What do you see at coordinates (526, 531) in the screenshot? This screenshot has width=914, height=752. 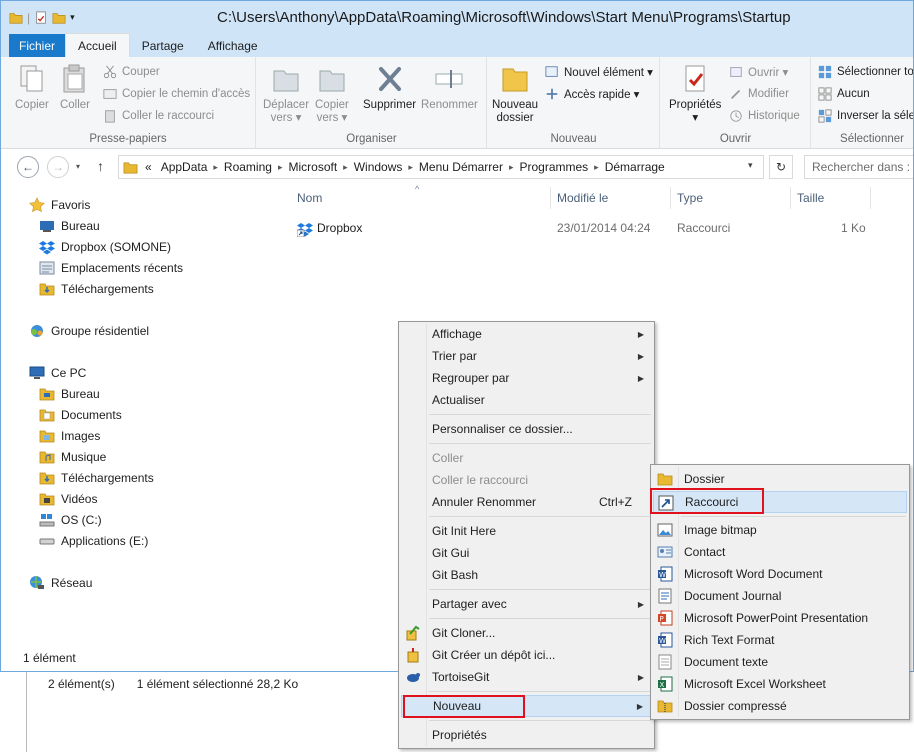 I see `menu-item-git-init: Git Init Here` at bounding box center [526, 531].